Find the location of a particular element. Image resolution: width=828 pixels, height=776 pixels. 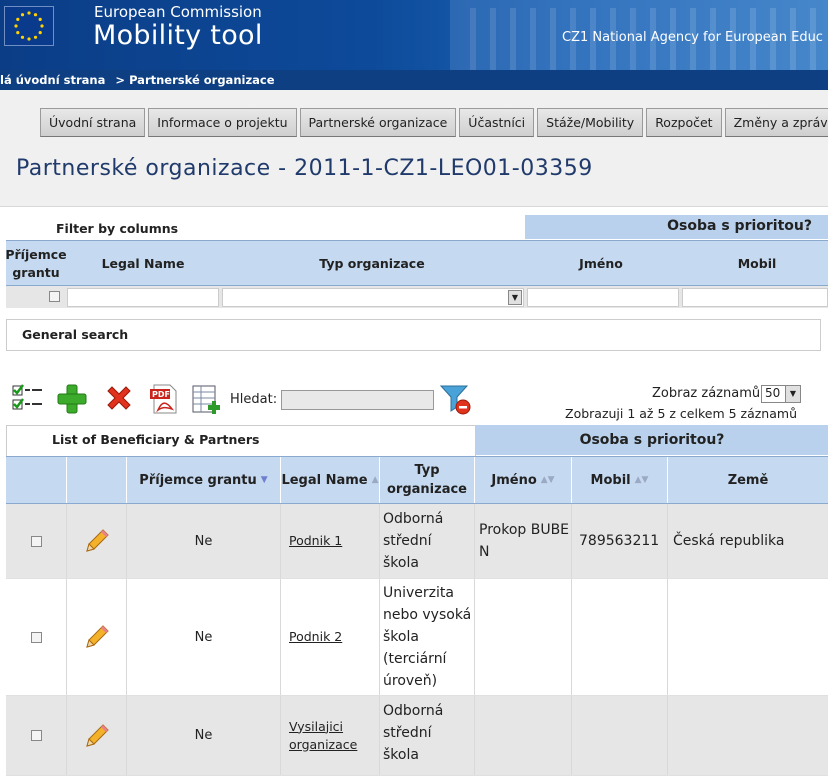

add-icon is located at coordinates (72, 399).